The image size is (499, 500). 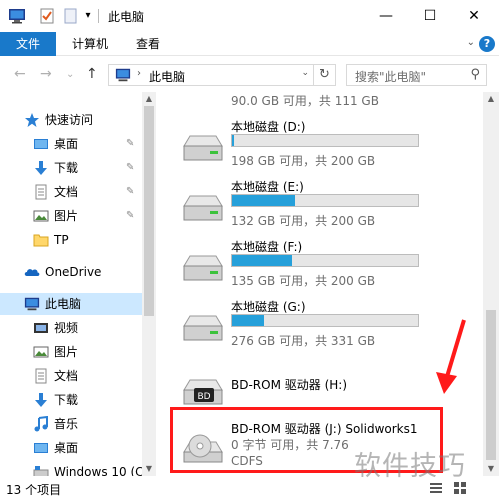 I want to click on content-scrollbar: ▲ ▼, so click(x=491, y=284).